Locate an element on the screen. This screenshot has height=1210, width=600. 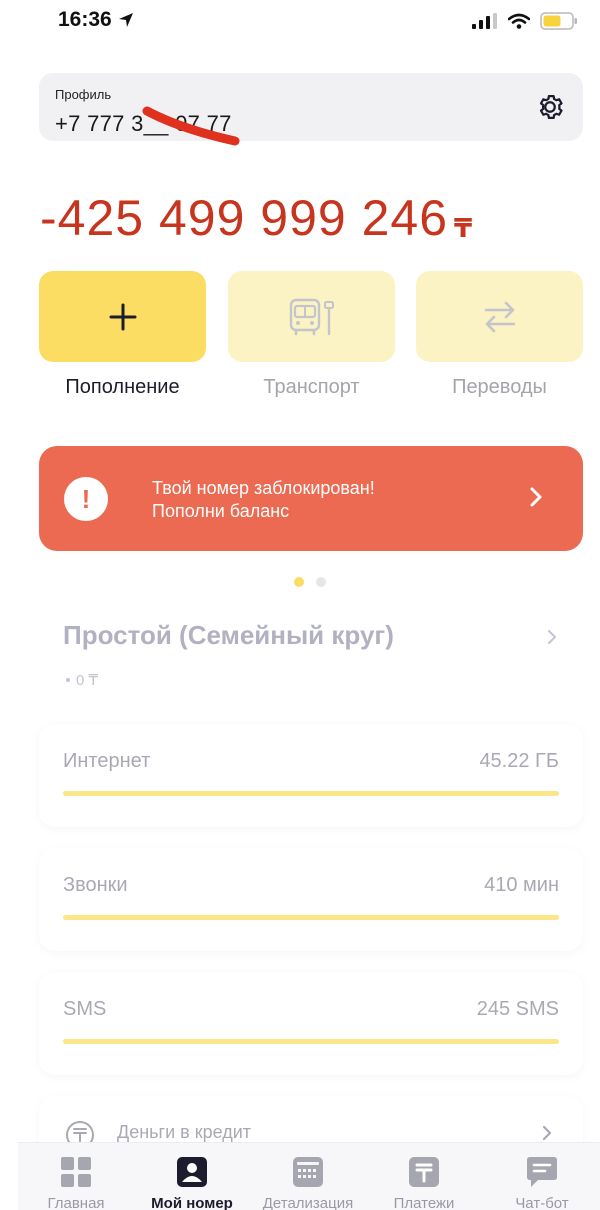
calendar-icon is located at coordinates (308, 1172).